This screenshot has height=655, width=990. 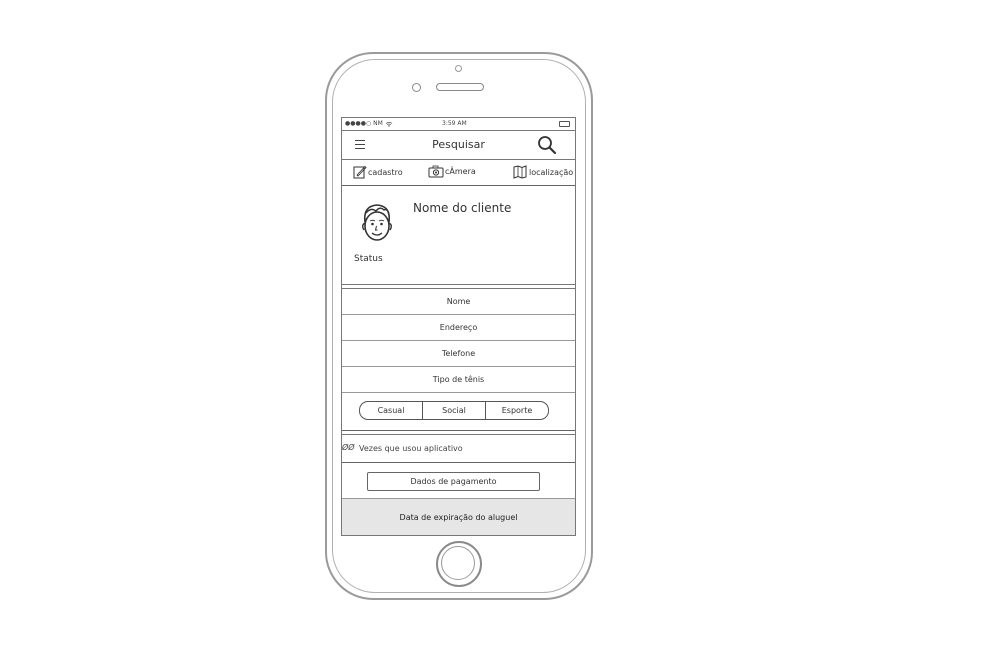 I want to click on earpiece-speaker, so click(x=460, y=87).